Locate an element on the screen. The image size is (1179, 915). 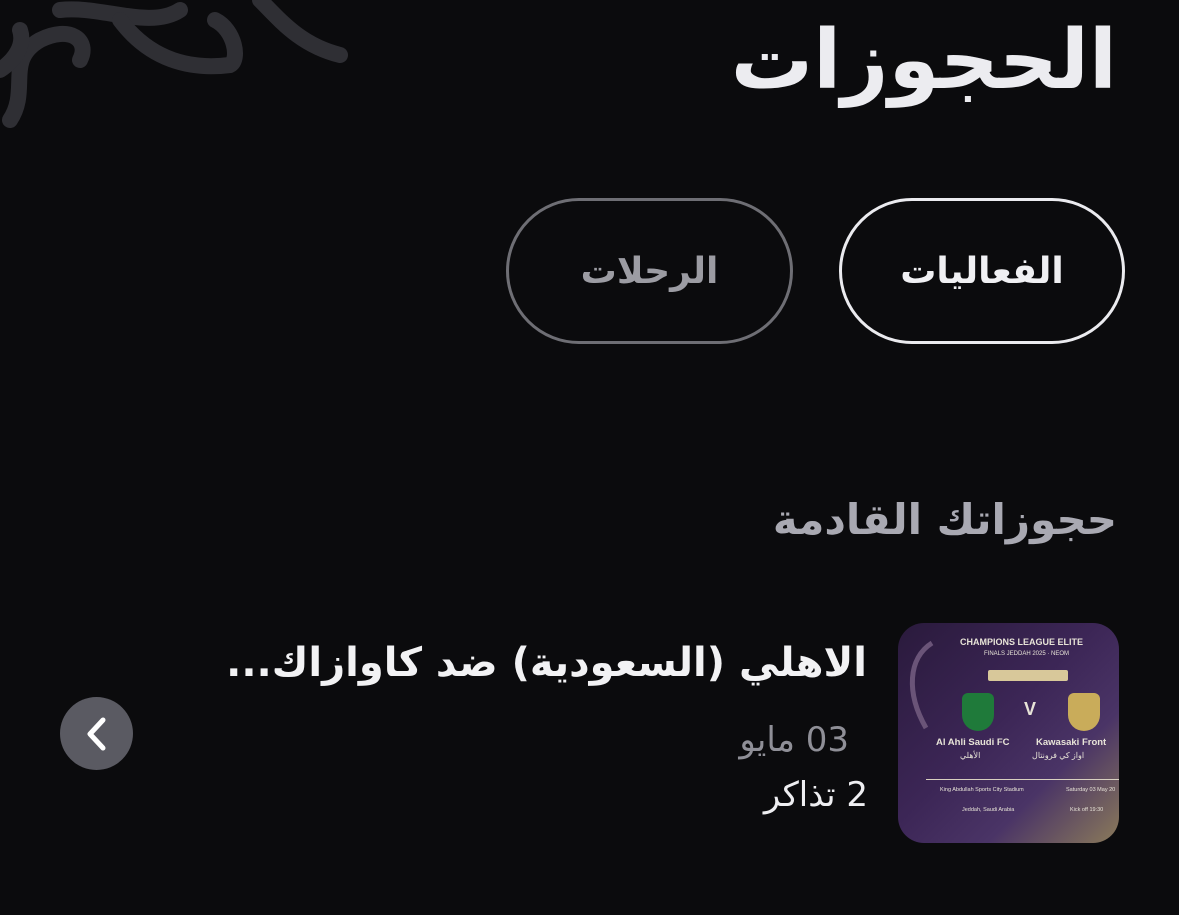
poster-versus: V is located at coordinates (1030, 709).